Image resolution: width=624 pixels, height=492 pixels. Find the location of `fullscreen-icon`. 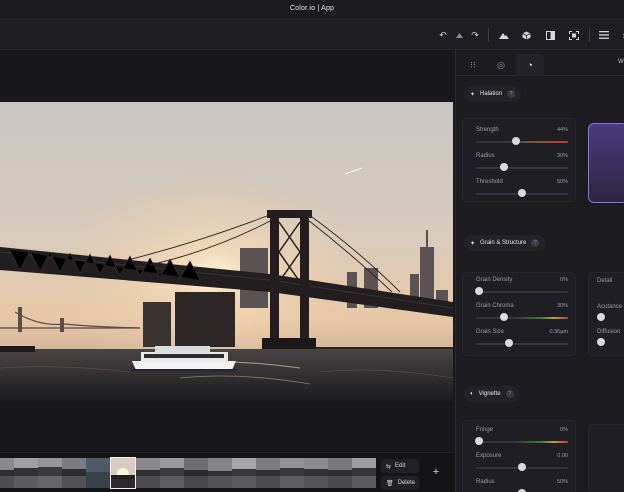

fullscreen-icon is located at coordinates (574, 35).